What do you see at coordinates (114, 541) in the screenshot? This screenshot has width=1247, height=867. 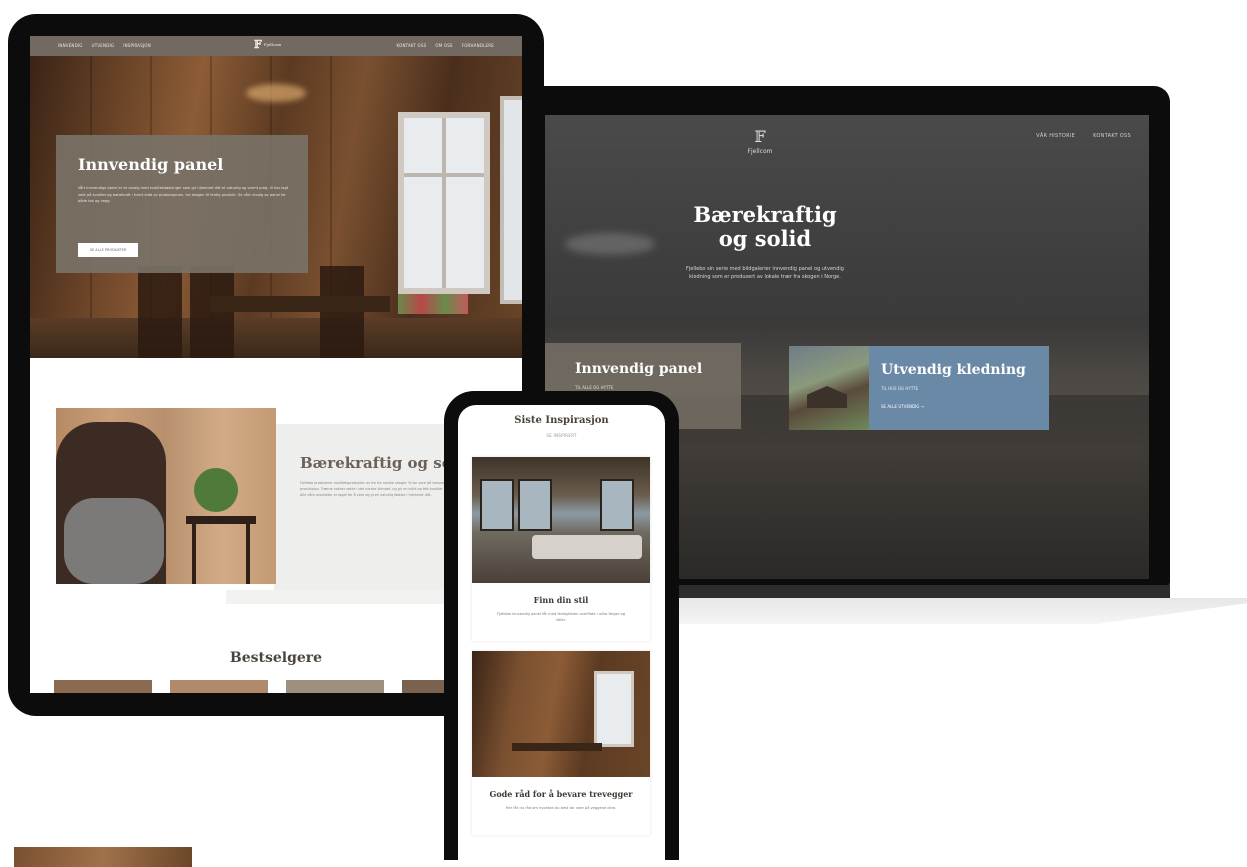 I see `knit-blanket-image` at bounding box center [114, 541].